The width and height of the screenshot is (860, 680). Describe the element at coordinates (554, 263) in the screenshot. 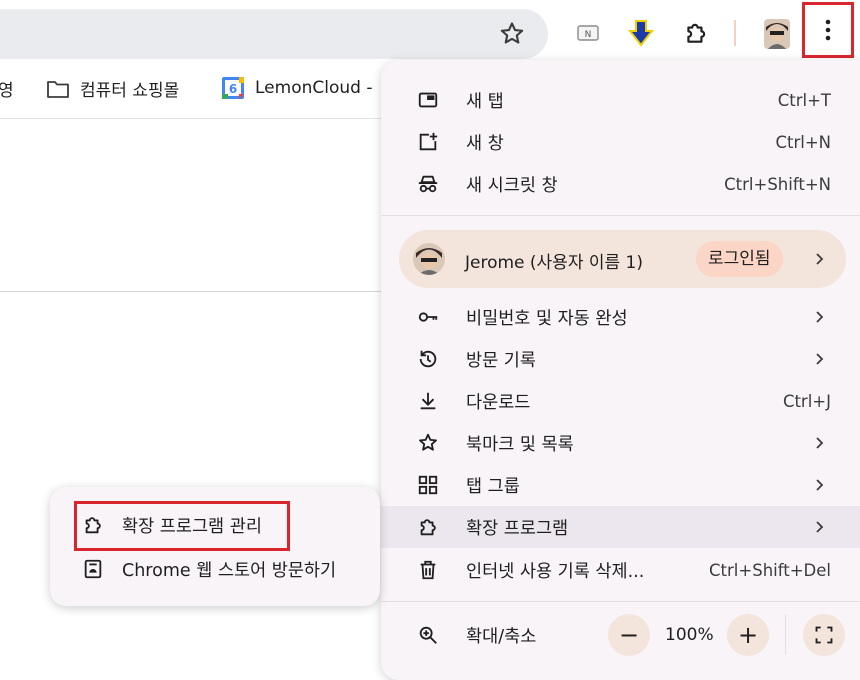

I see `profile-name: Jerome (사용자 이름 1)` at that location.